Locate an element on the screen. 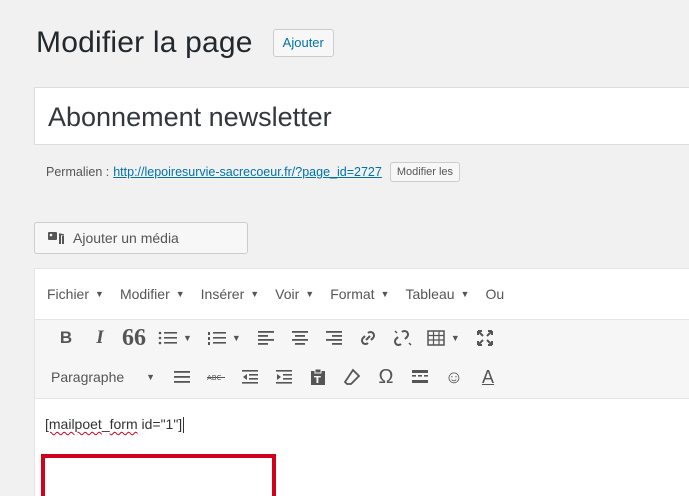  clear-formatting-icon is located at coordinates (352, 377).